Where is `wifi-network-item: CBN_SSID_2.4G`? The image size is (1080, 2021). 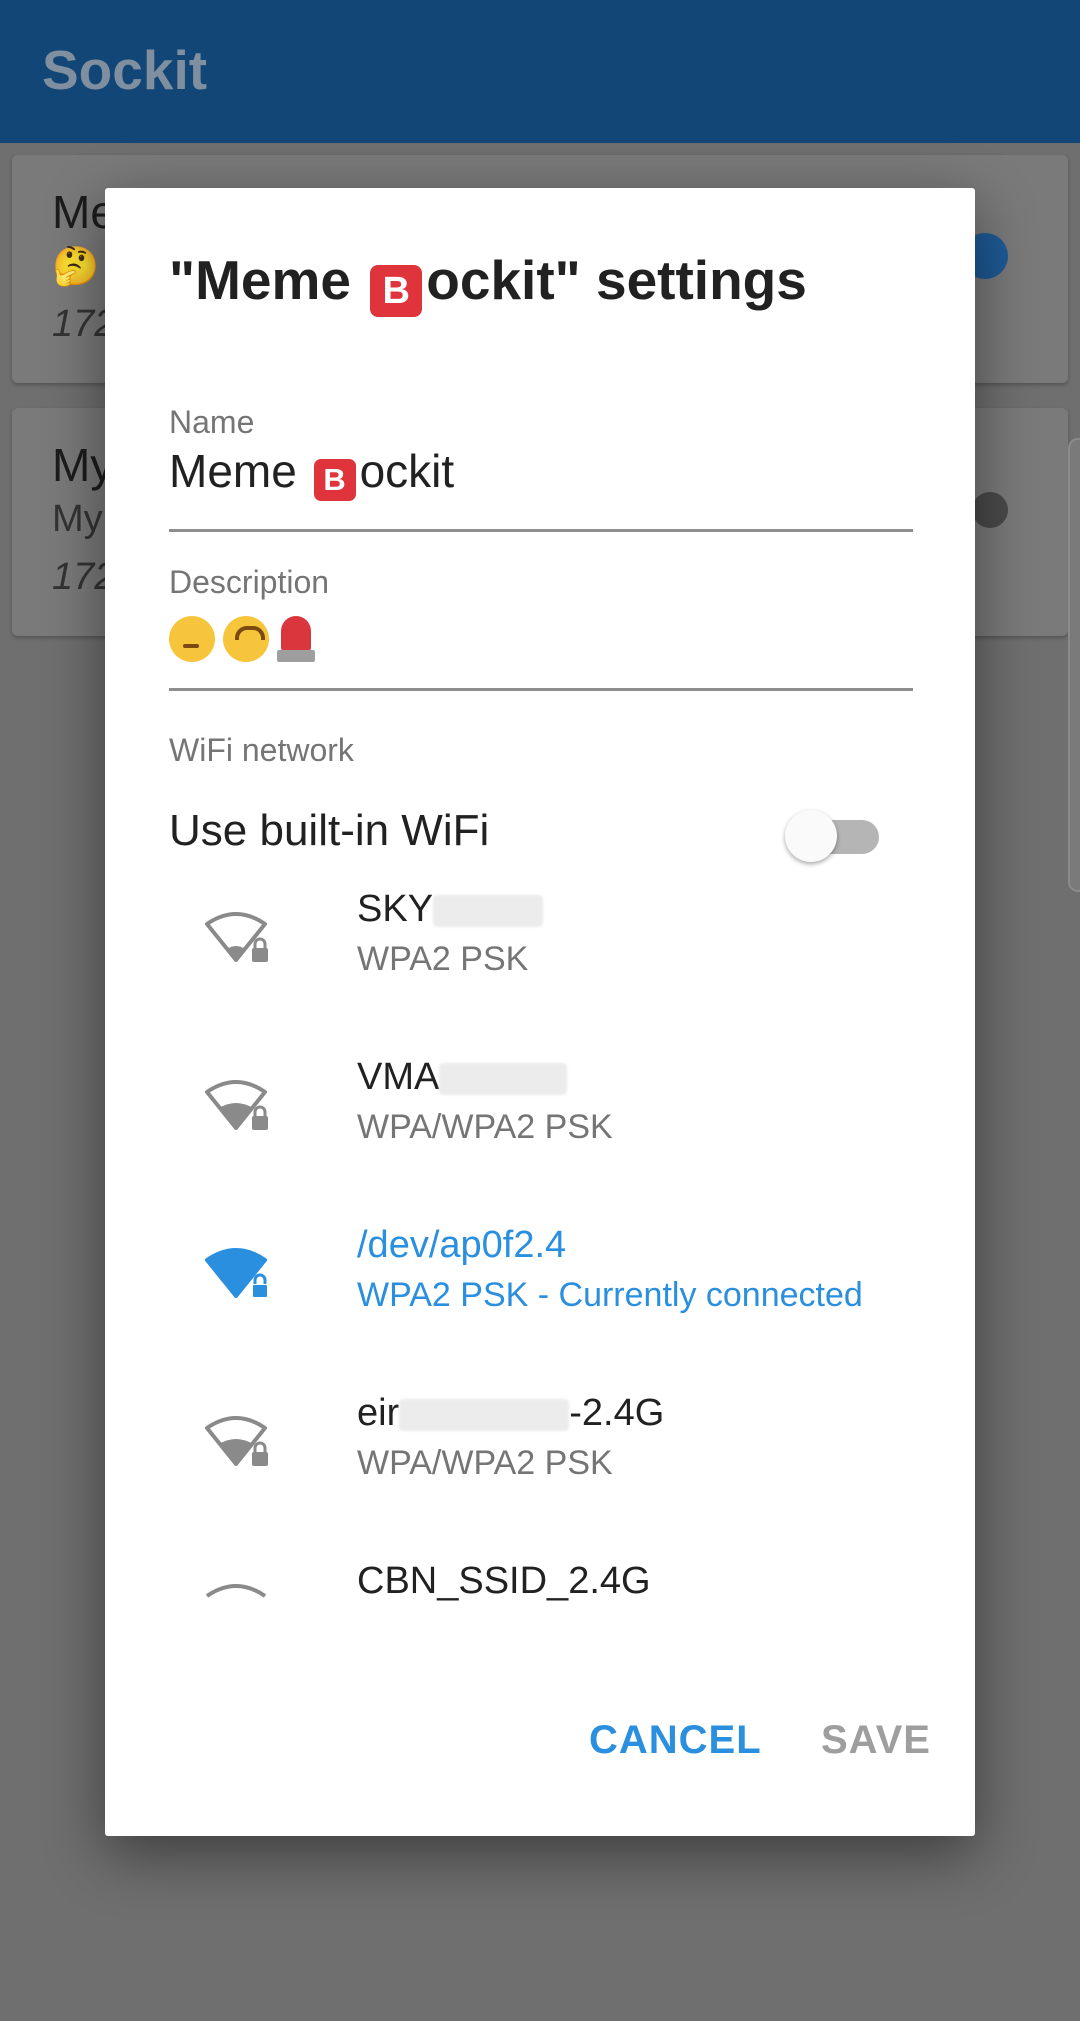
wifi-network-item: CBN_SSID_2.4G is located at coordinates (540, 1590).